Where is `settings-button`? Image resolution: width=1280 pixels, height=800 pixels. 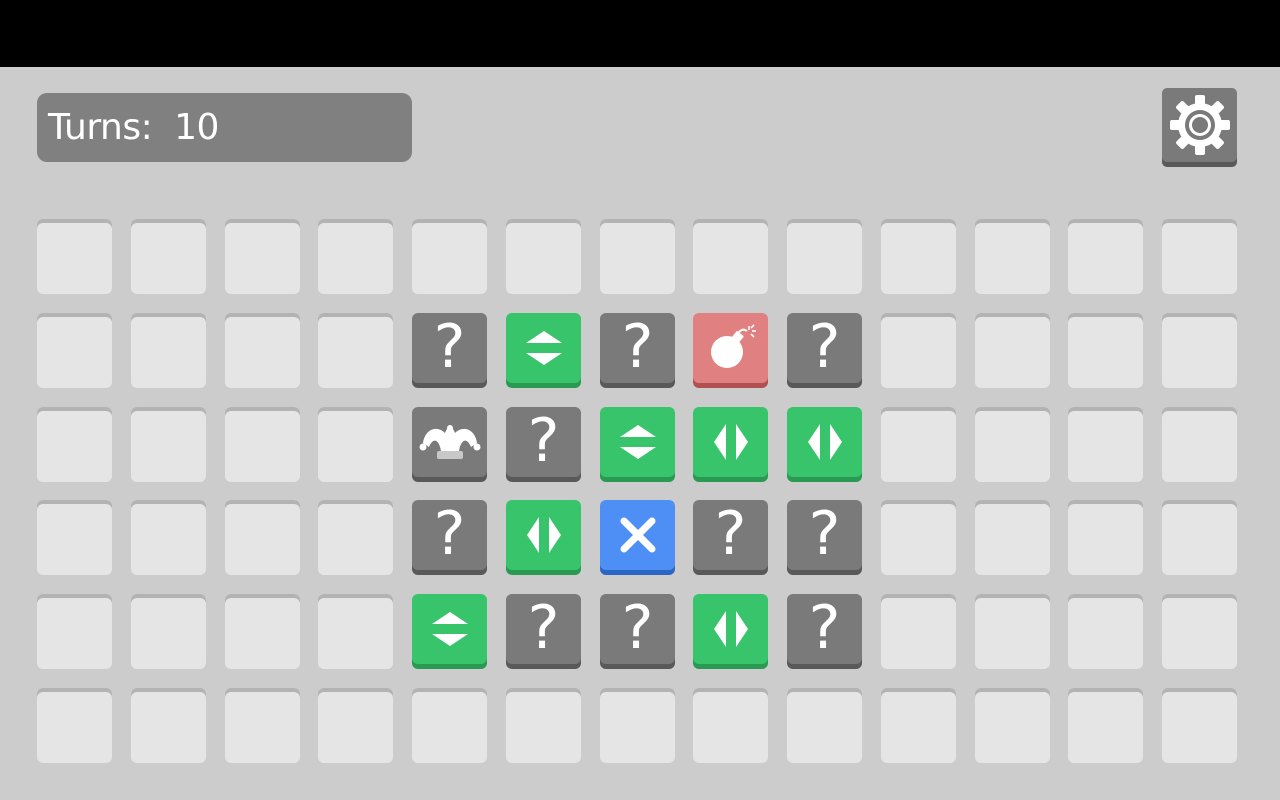
settings-button is located at coordinates (1199, 125).